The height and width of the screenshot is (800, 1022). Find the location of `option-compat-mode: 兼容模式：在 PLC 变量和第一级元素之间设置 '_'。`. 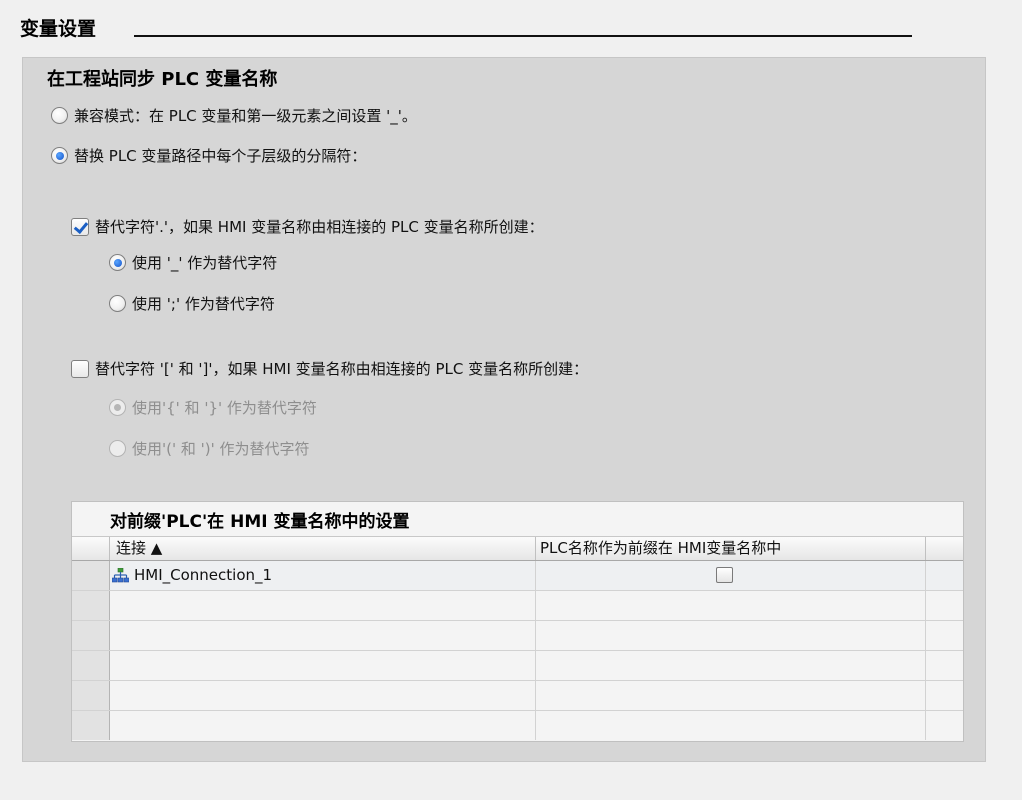

option-compat-mode: 兼容模式：在 PLC 变量和第一级元素之间设置 '_'。 is located at coordinates (234, 115).